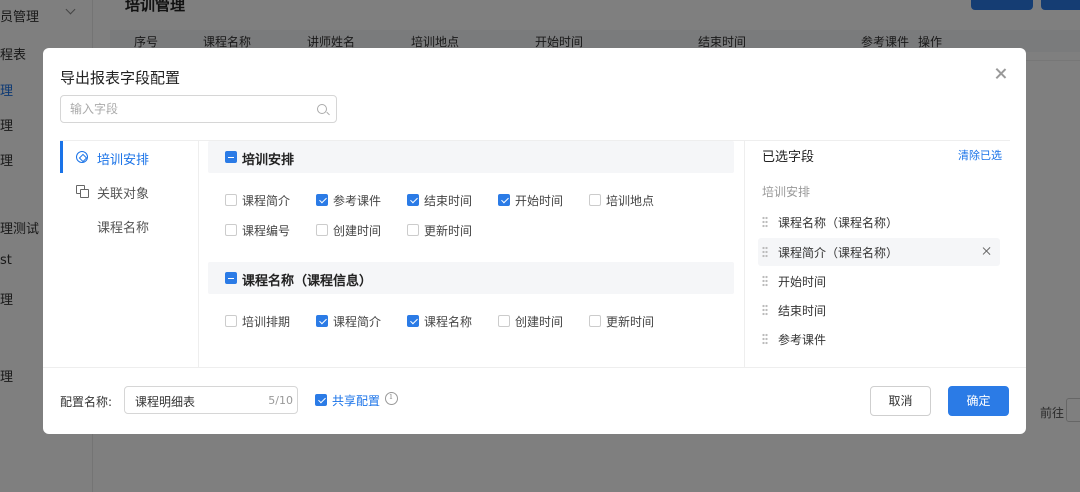  I want to click on config-name-label: 配置名称:, so click(86, 402).